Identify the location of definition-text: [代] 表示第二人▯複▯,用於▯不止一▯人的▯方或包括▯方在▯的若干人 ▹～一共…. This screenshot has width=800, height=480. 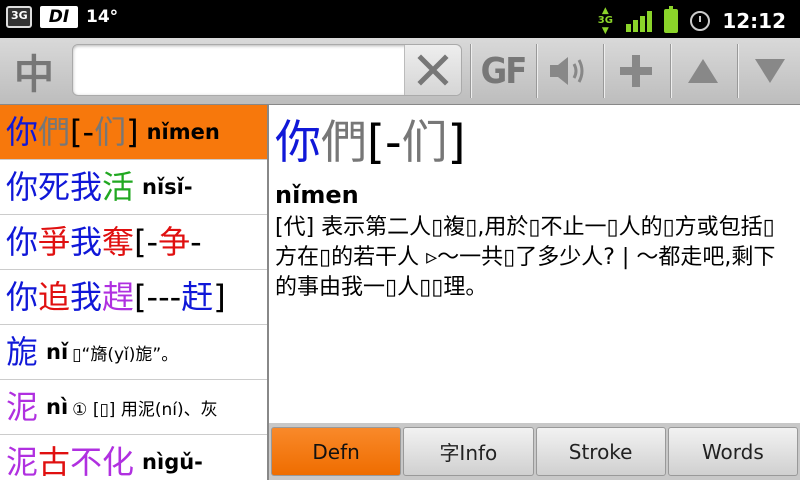
(525, 257).